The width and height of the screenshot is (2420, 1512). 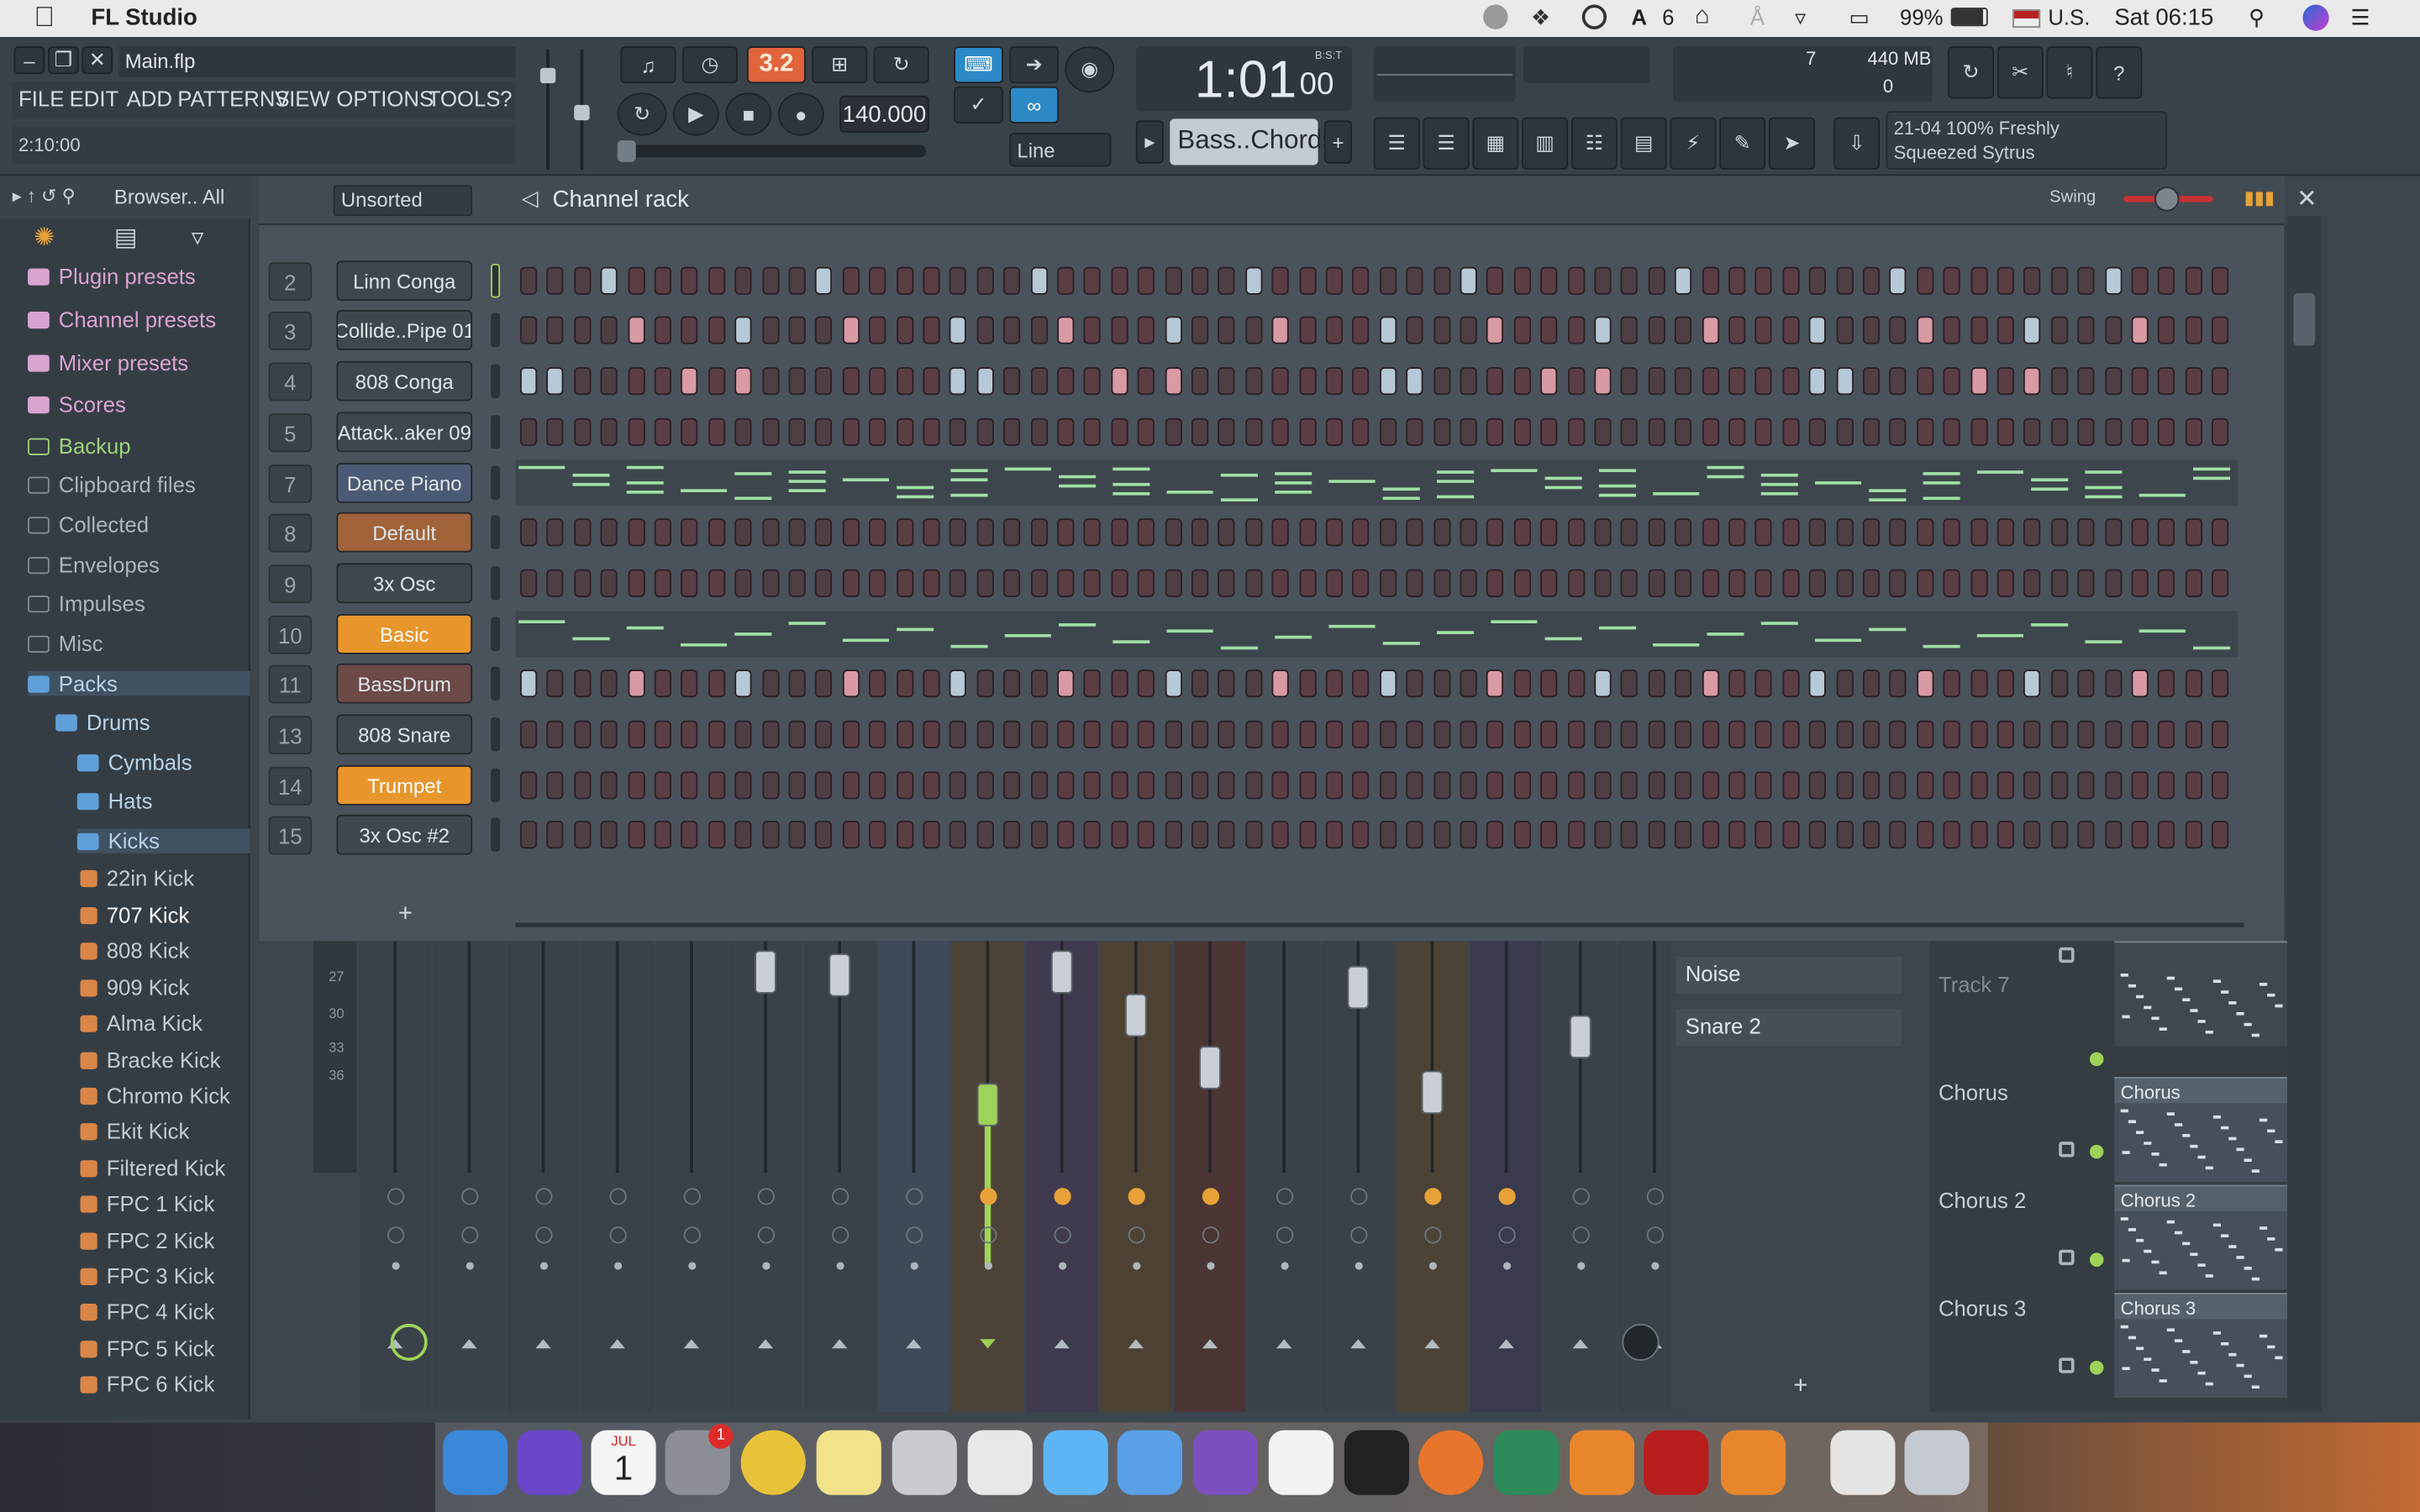 I want to click on song-position-display: 1:01 00 B:S:T, so click(x=1243, y=79).